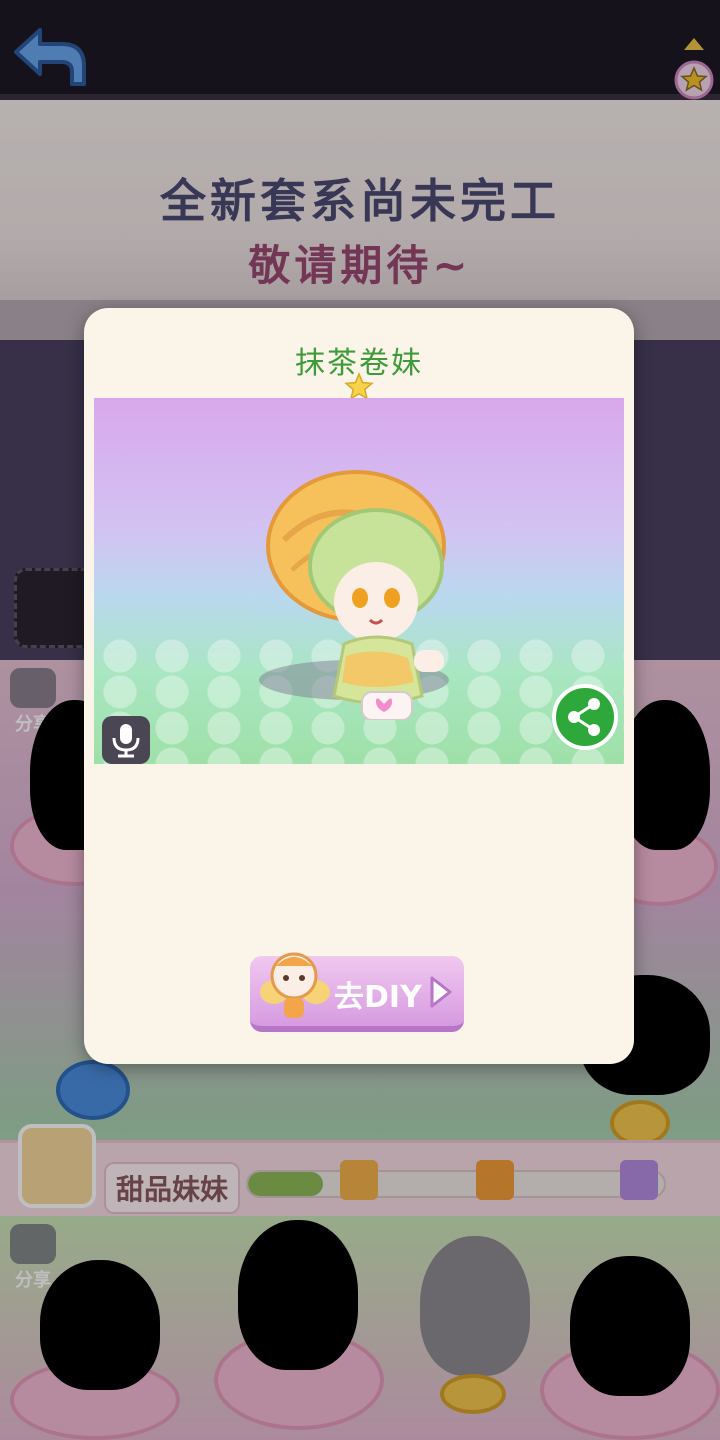 The width and height of the screenshot is (720, 1440). I want to click on voice-button, so click(126, 740).